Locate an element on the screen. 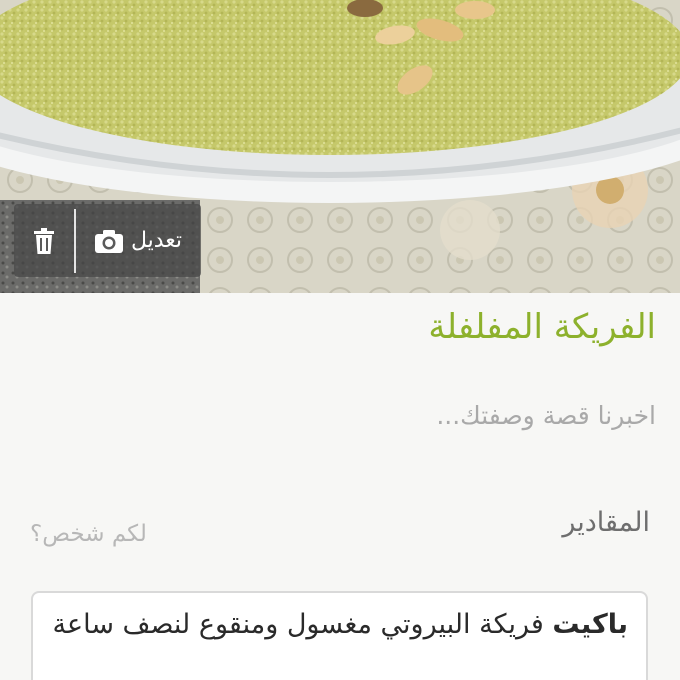 This screenshot has width=680, height=680. trash-icon is located at coordinates (44, 240).